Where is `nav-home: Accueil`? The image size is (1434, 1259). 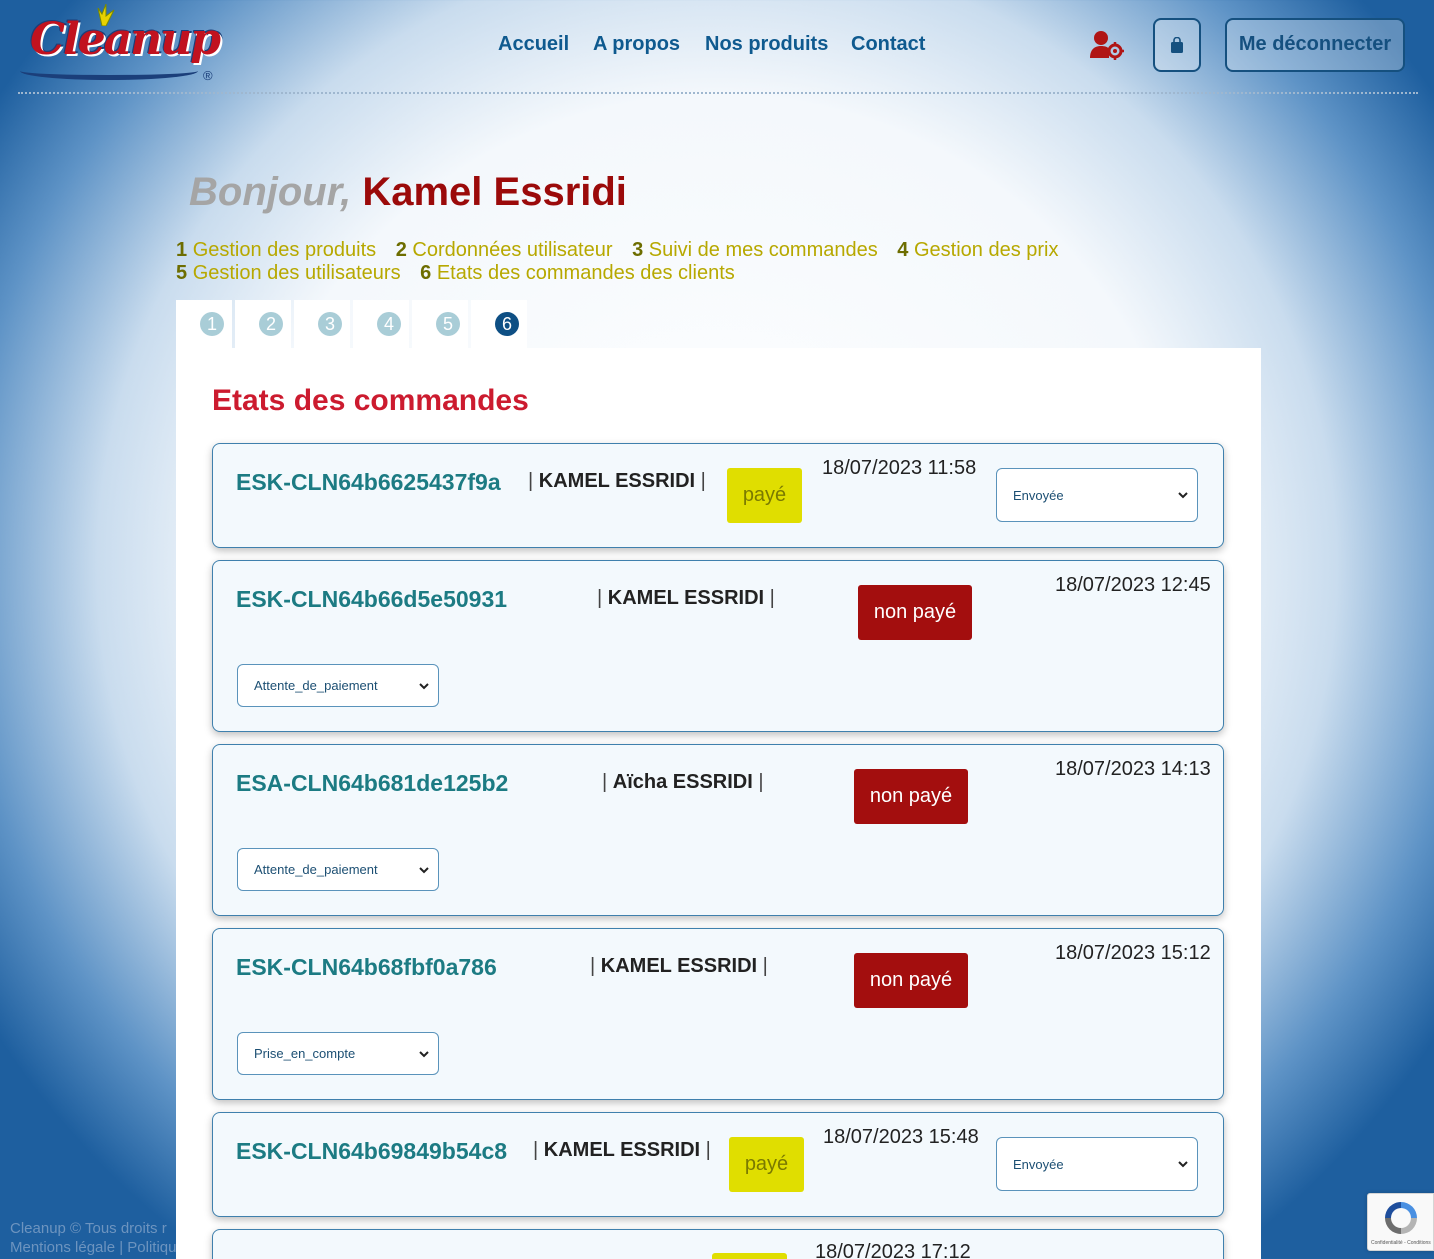
nav-home: Accueil is located at coordinates (533, 44).